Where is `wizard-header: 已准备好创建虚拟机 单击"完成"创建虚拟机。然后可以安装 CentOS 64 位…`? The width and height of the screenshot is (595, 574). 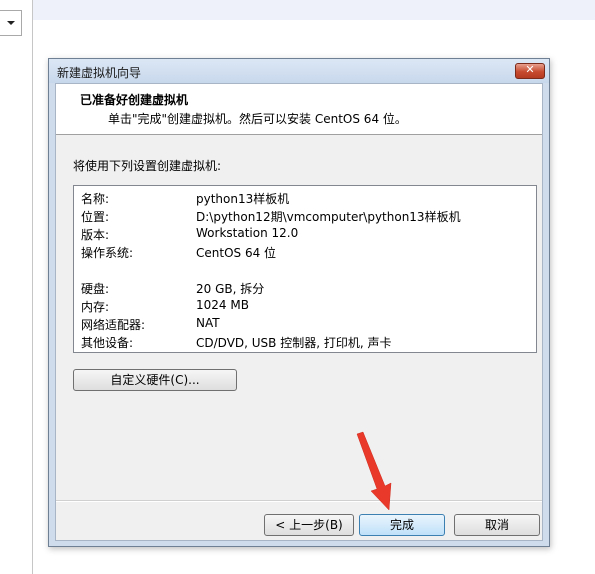 wizard-header: 已准备好创建虚拟机 单击"完成"创建虚拟机。然后可以安装 CentOS 64 位… is located at coordinates (299, 109).